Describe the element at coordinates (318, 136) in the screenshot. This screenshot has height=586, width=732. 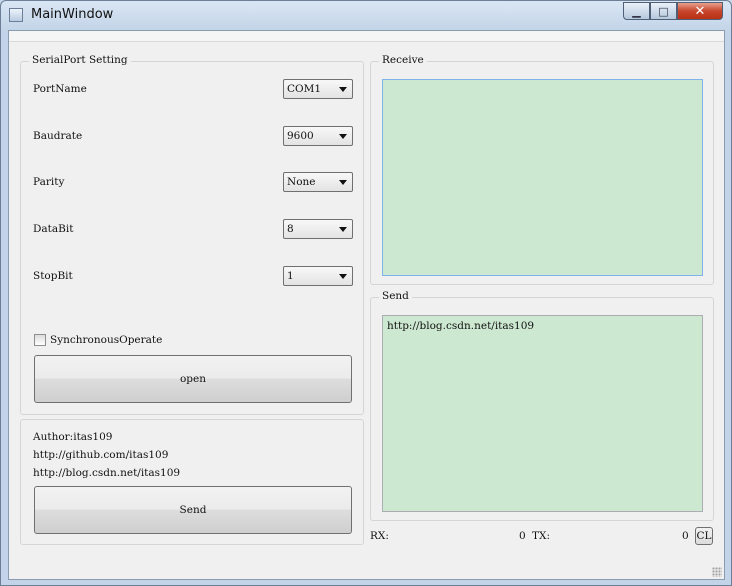
I see `baudrate-combo: 9600` at that location.